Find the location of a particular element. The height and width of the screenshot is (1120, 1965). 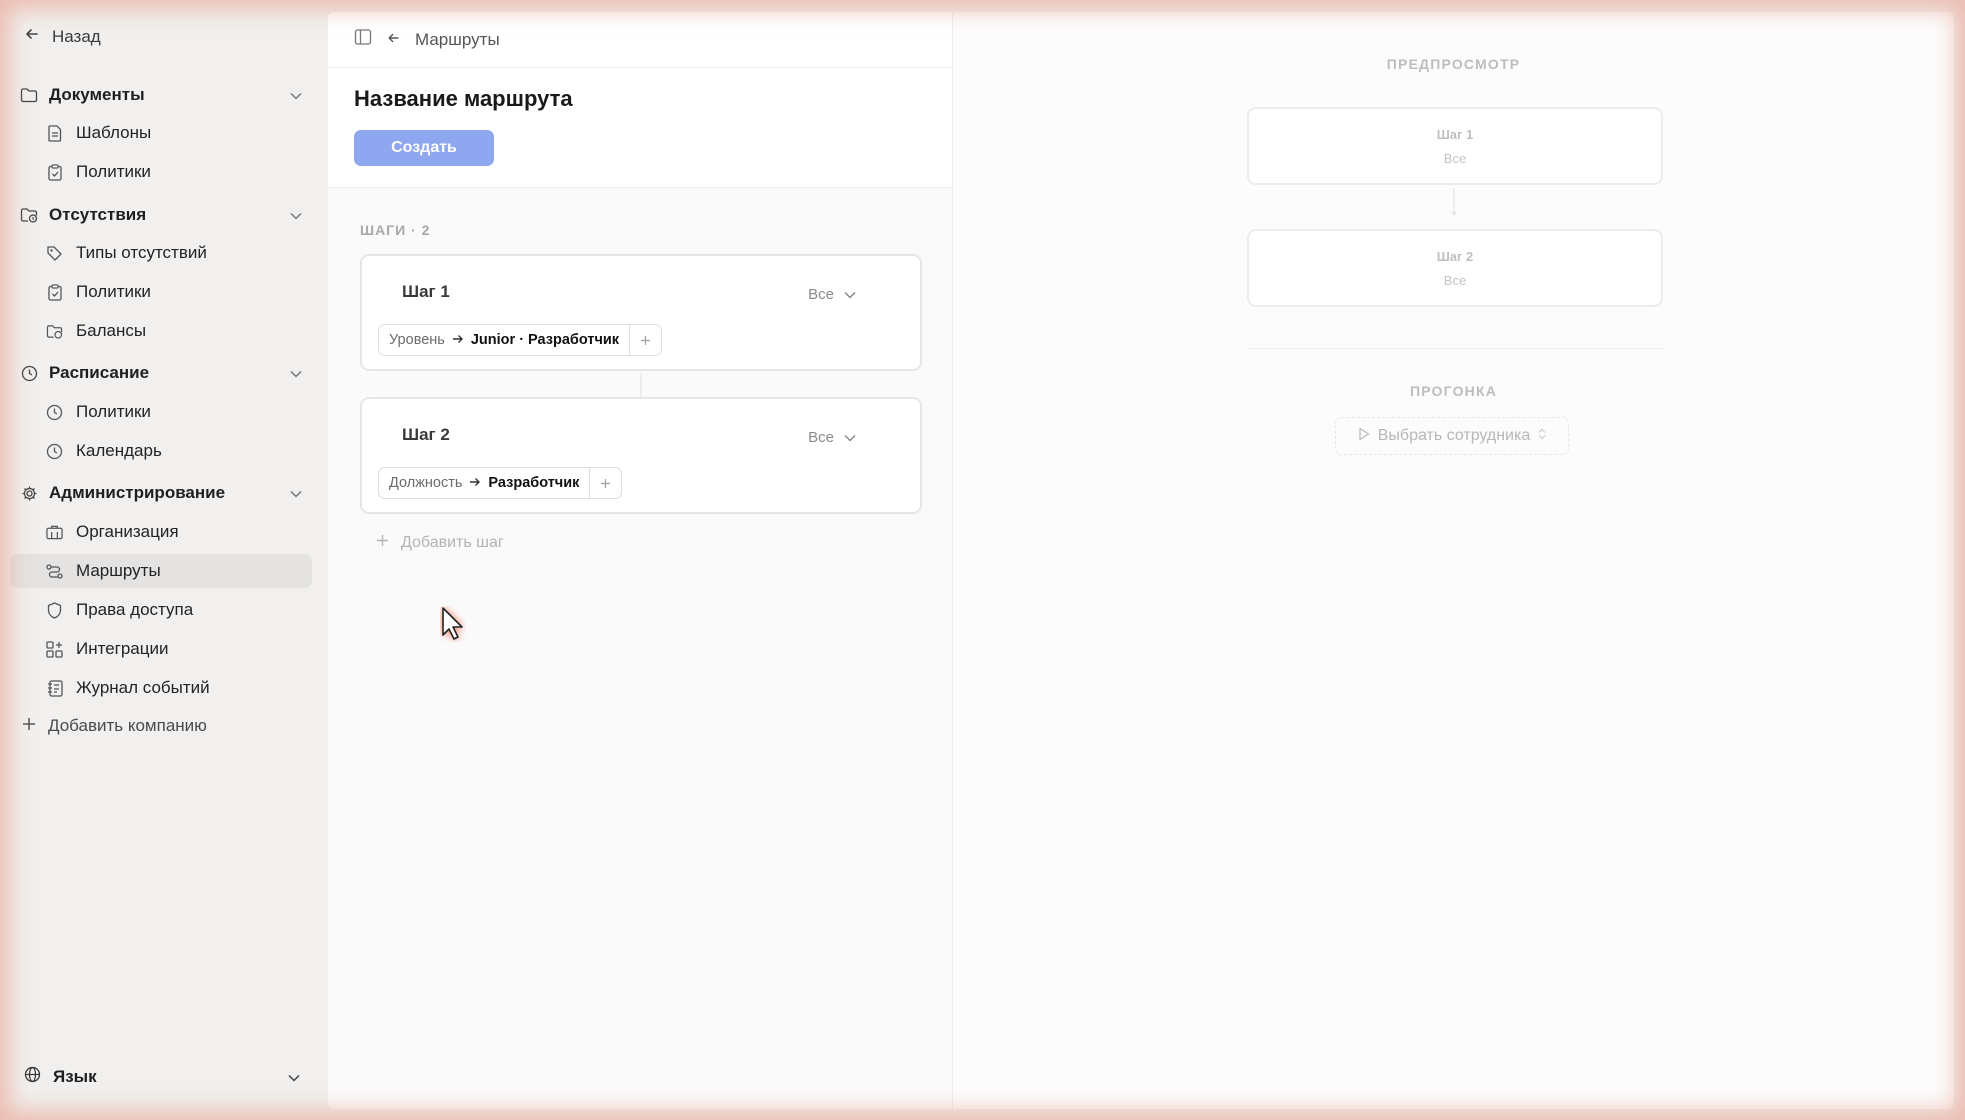

sidebar-item-label: Организация is located at coordinates (127, 531).